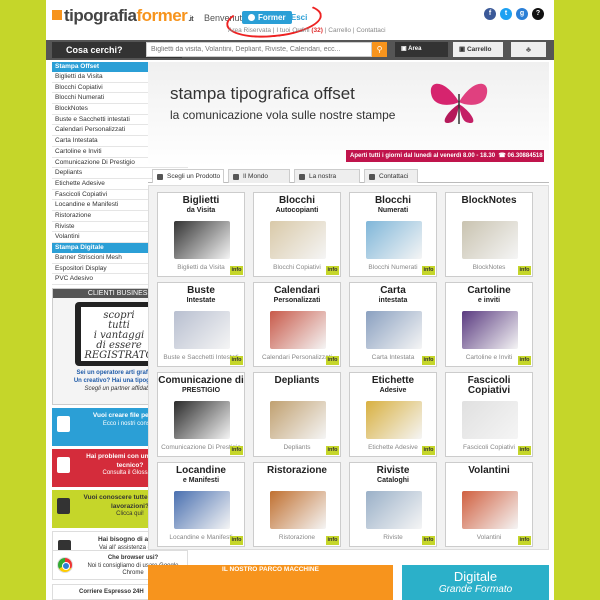 Image resolution: width=600 pixels, height=600 pixels. I want to click on product-title-line: Buste, so click(201, 290).